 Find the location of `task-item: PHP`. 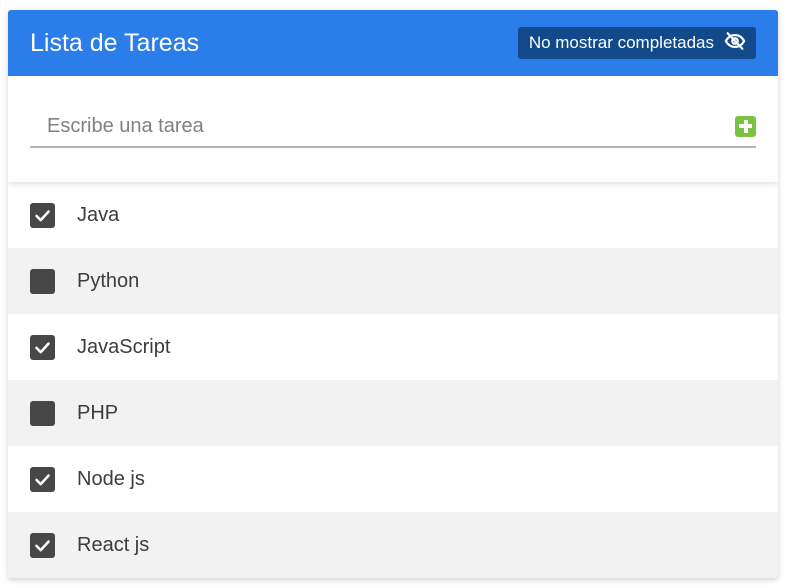

task-item: PHP is located at coordinates (393, 413).